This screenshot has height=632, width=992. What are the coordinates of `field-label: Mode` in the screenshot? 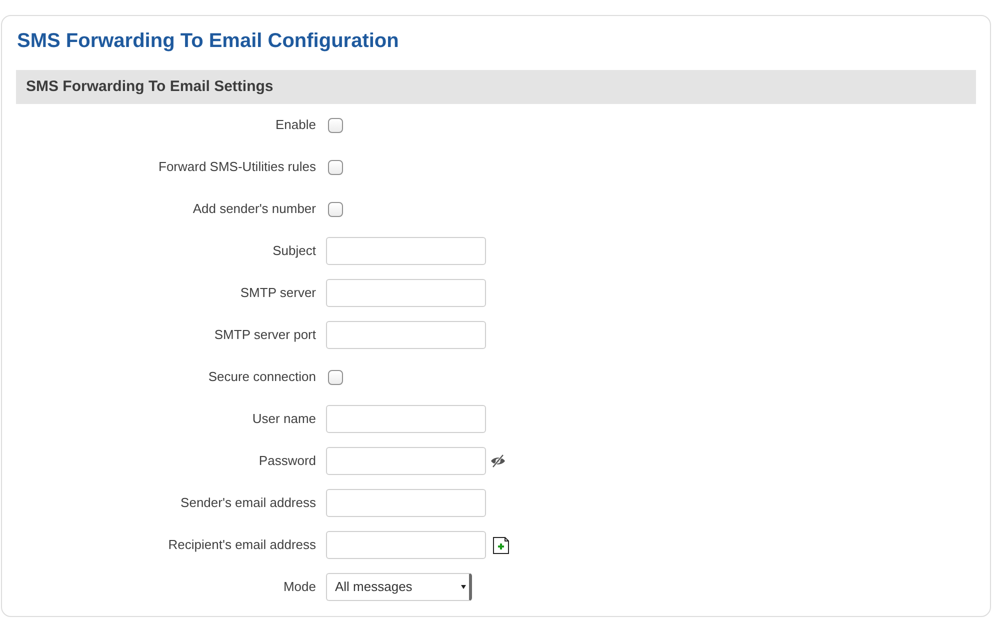 It's located at (299, 587).